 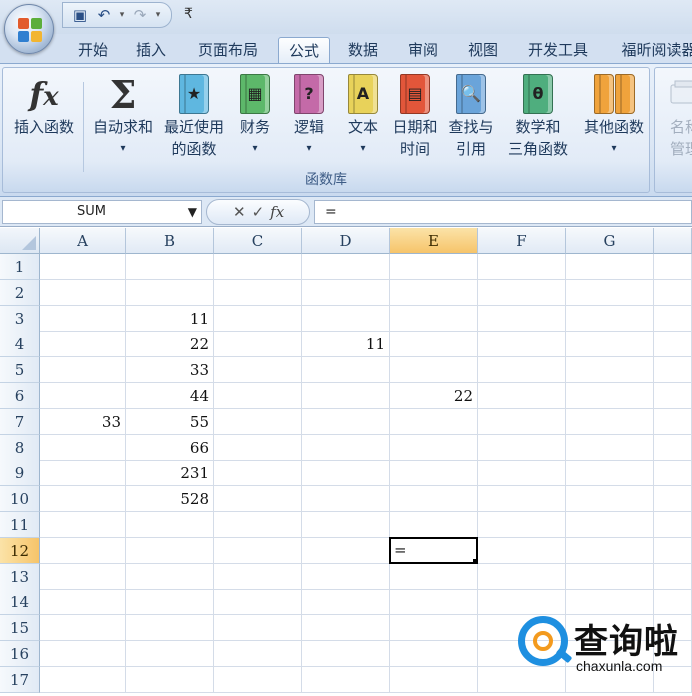 I want to click on cell-g12, so click(x=610, y=550).